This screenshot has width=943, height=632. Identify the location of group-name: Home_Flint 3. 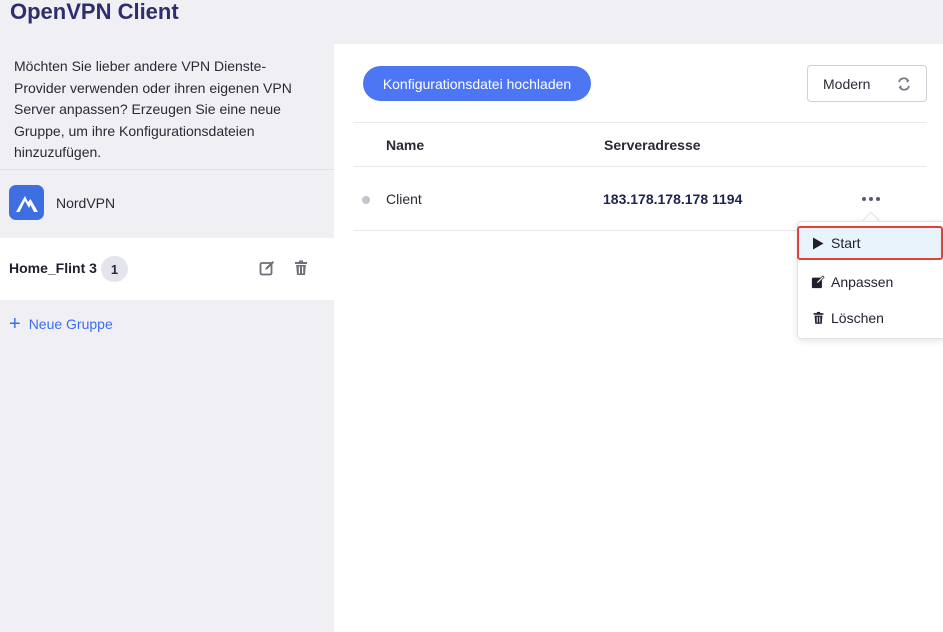
(53, 268).